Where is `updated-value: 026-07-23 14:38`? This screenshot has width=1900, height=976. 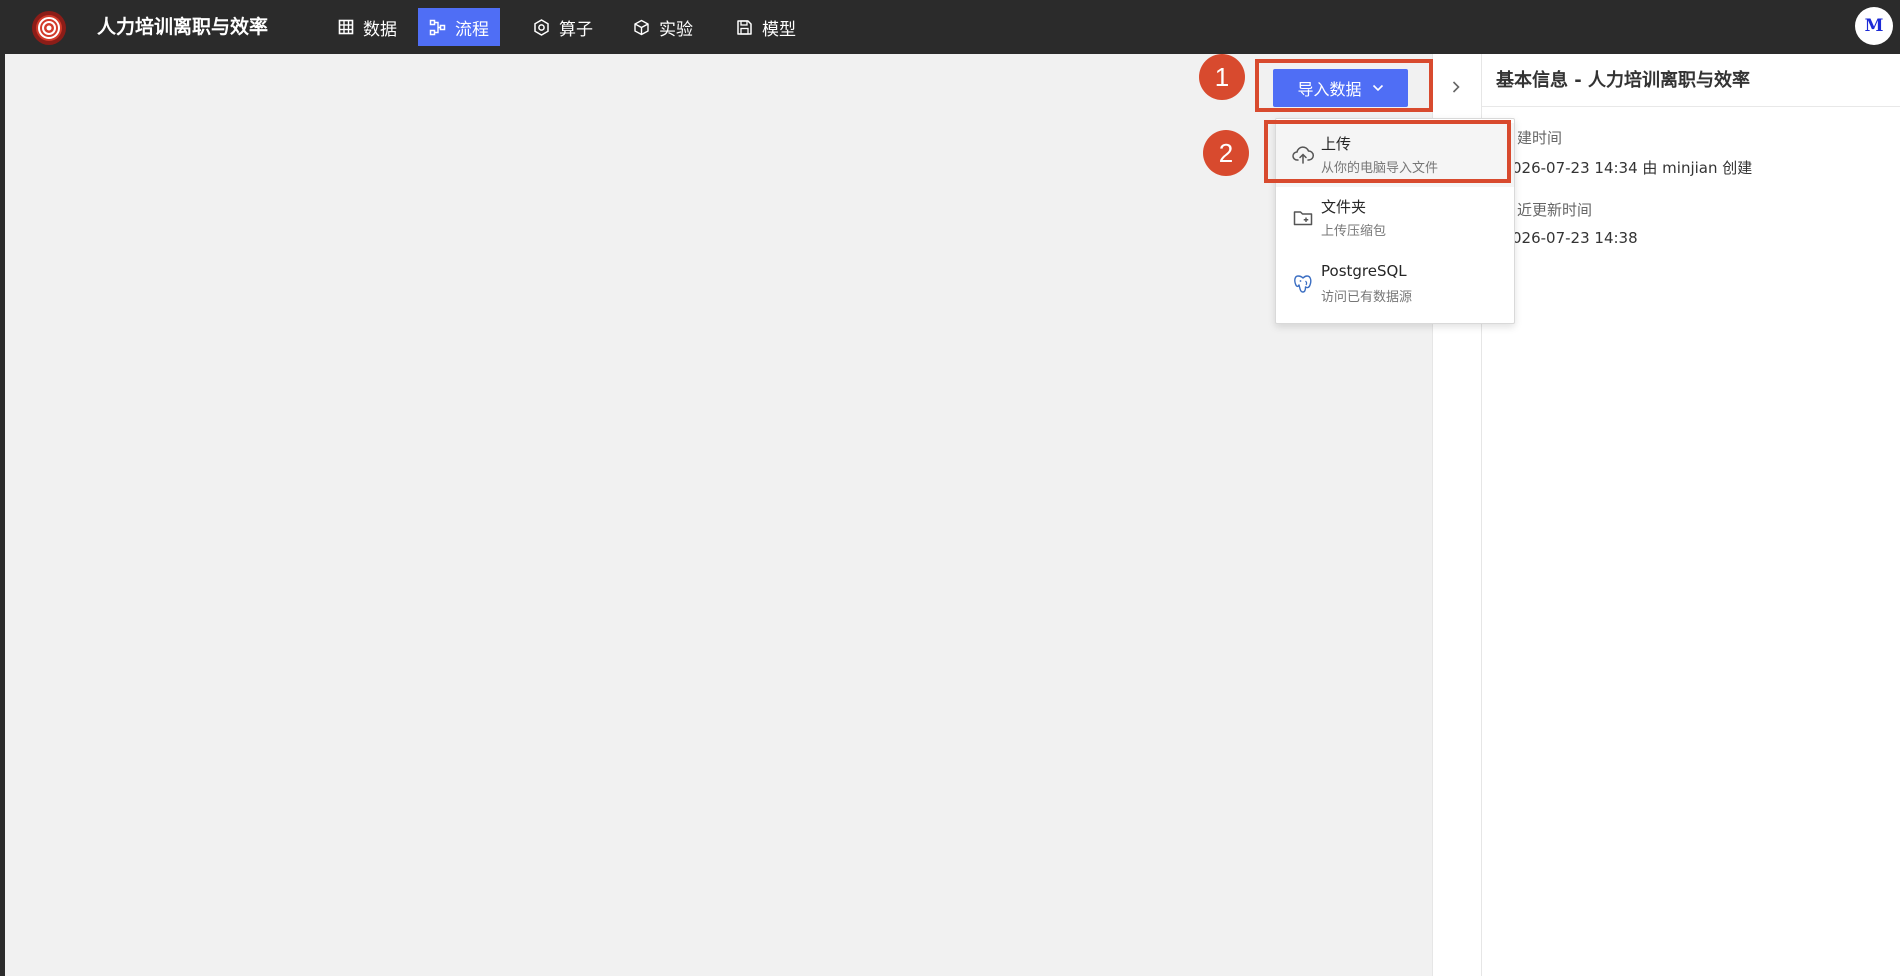
updated-value: 026-07-23 14:38 is located at coordinates (1575, 238).